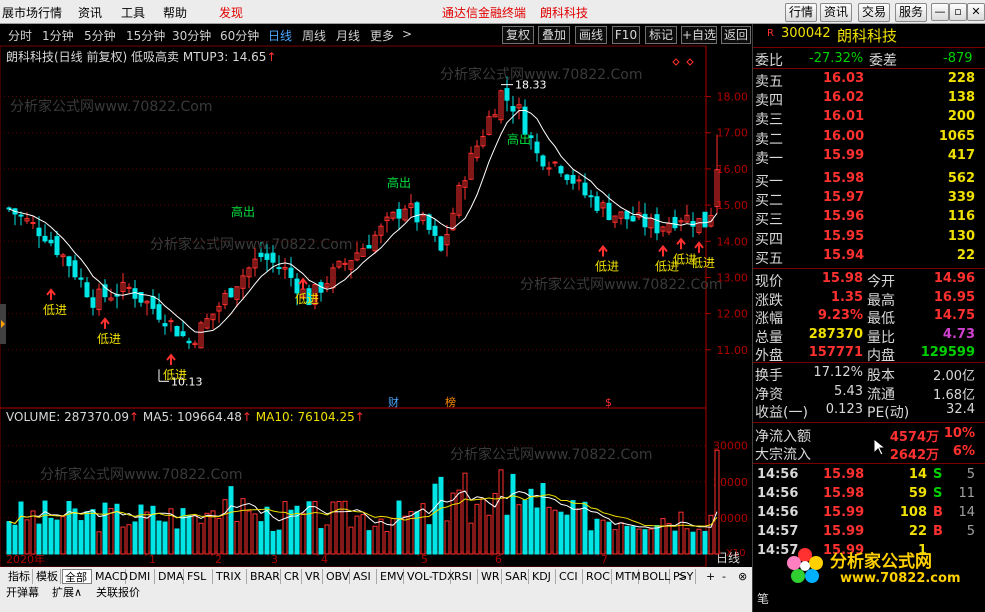 Image resolution: width=985 pixels, height=612 pixels. What do you see at coordinates (958, 12) in the screenshot?
I see `maximize-icon: ▫` at bounding box center [958, 12].